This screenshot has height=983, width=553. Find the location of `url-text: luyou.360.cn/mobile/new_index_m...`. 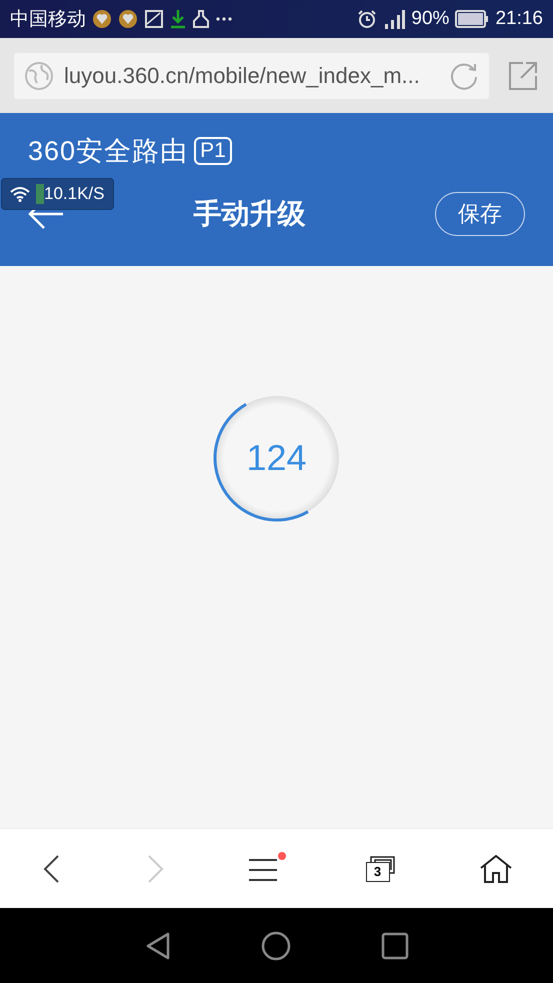

url-text: luyou.360.cn/mobile/new_index_m... is located at coordinates (242, 75).